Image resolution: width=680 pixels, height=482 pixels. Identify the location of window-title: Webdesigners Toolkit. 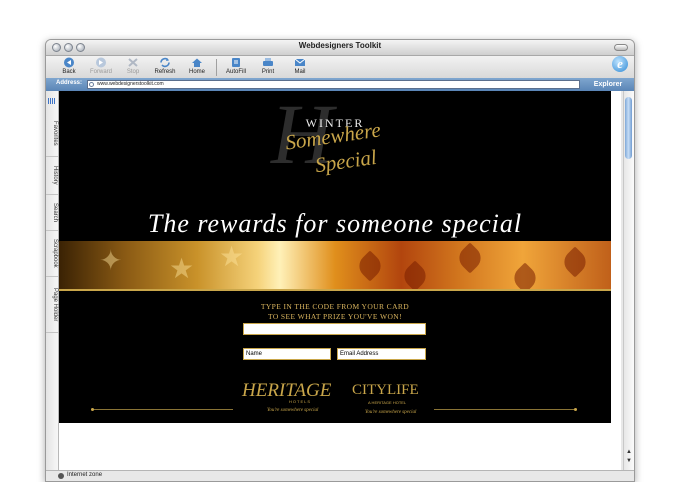
(340, 45).